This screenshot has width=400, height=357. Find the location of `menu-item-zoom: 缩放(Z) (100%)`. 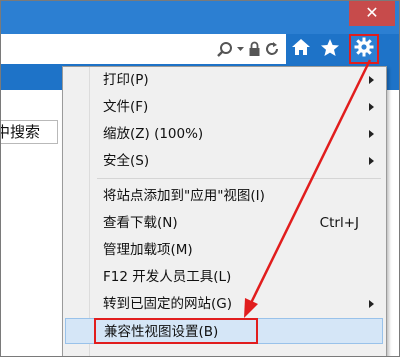

menu-item-zoom: 缩放(Z) (100%) is located at coordinates (224, 134).